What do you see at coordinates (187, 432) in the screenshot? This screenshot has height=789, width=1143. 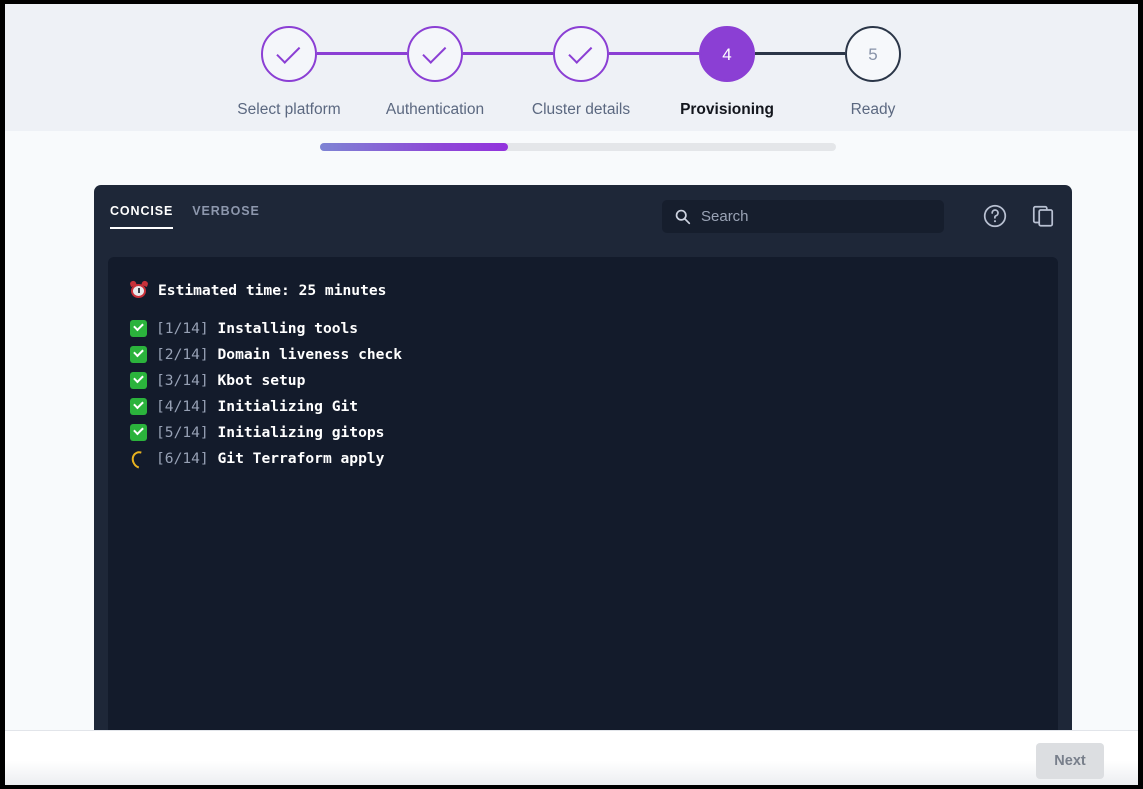 I see `log-counter: [5/14]` at bounding box center [187, 432].